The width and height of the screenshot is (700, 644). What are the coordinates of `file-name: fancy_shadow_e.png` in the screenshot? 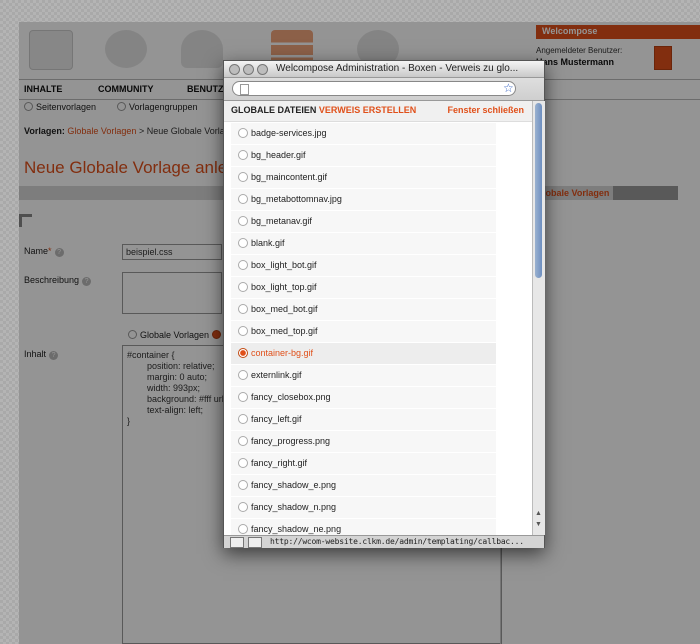 It's located at (294, 485).